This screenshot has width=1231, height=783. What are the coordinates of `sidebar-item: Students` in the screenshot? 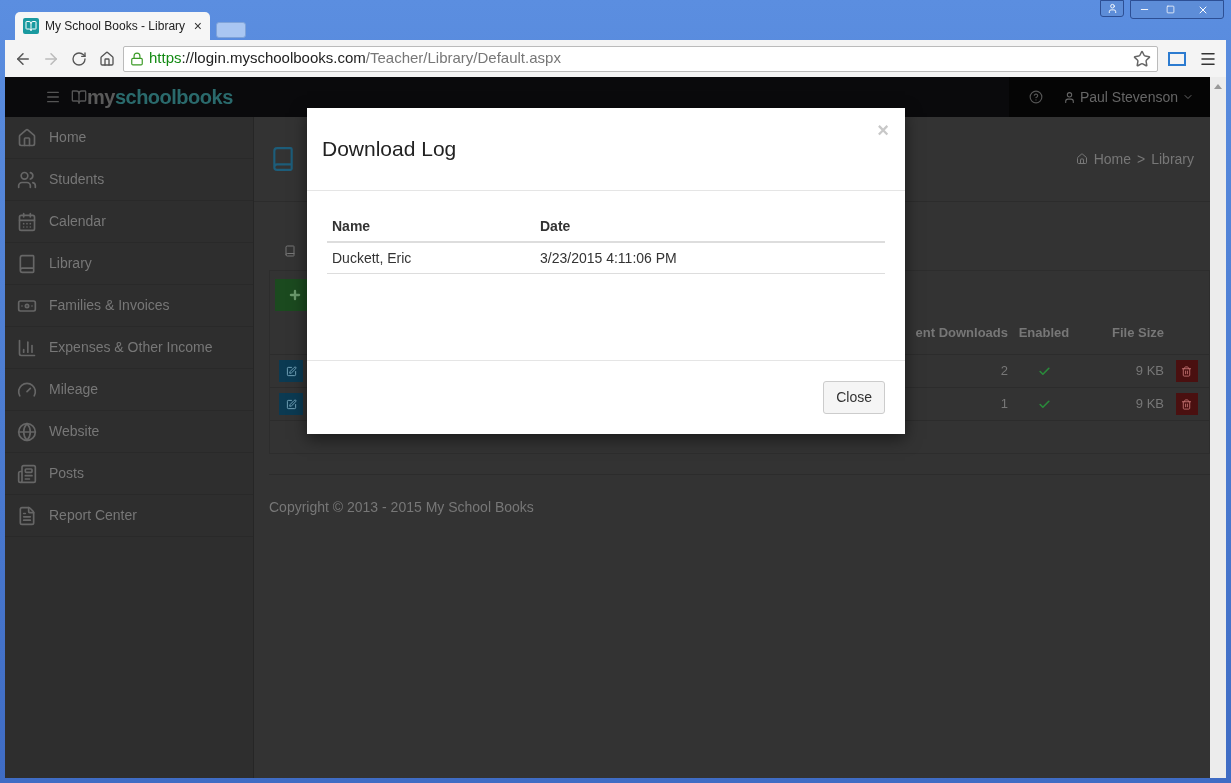 It's located at (129, 180).